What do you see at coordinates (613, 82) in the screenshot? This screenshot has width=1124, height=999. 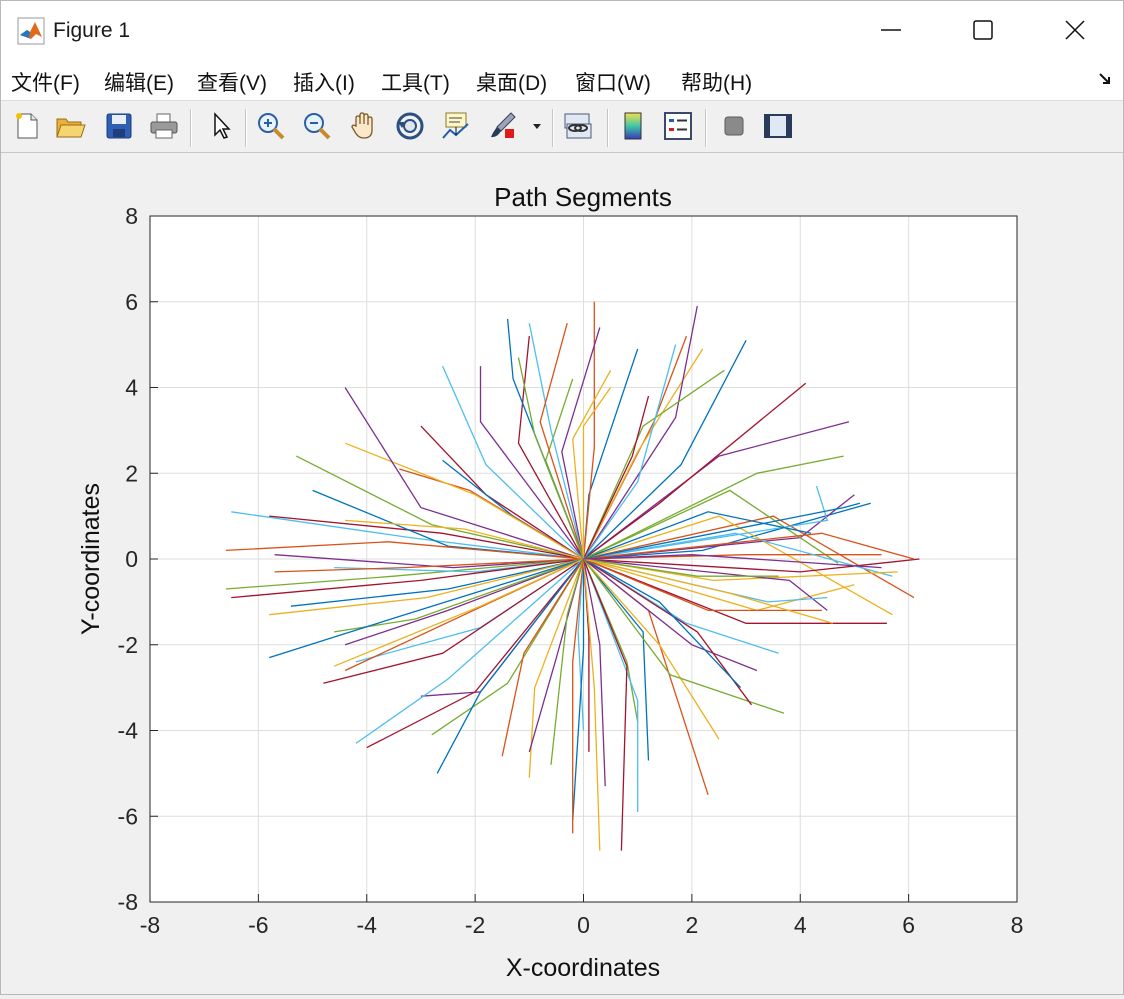 I see `menu-window: 窗口(W)` at bounding box center [613, 82].